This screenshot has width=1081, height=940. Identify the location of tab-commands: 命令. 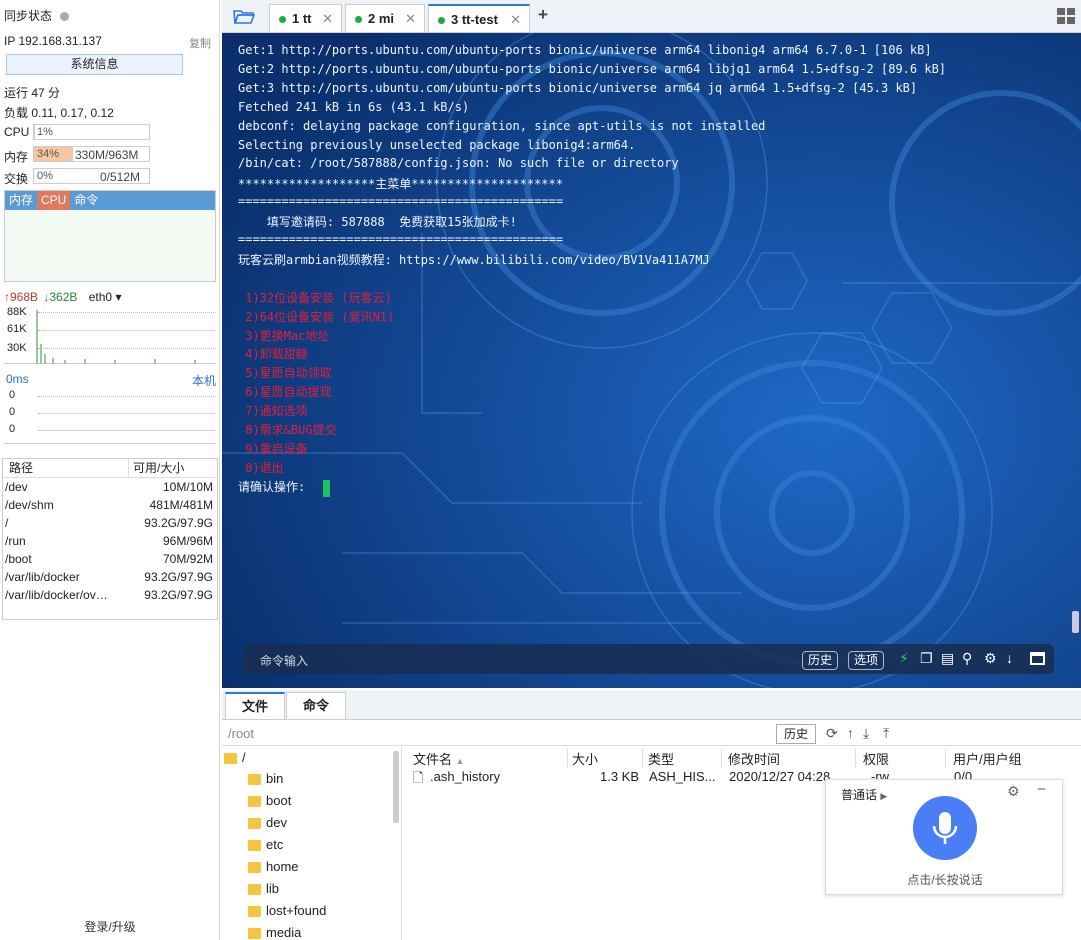
(316, 706).